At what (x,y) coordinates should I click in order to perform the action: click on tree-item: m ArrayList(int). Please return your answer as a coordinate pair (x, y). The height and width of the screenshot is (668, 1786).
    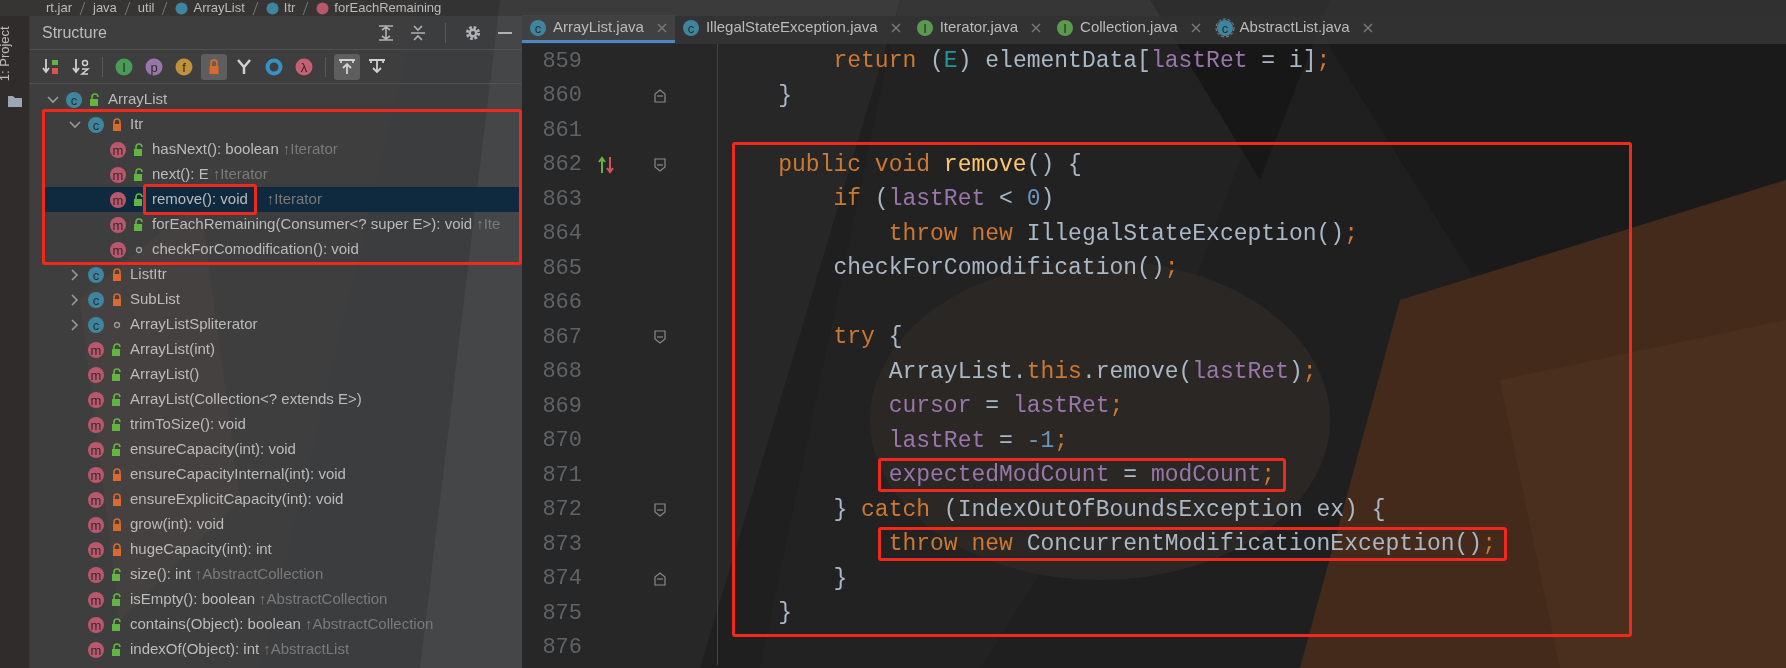
    Looking at the image, I should click on (276, 349).